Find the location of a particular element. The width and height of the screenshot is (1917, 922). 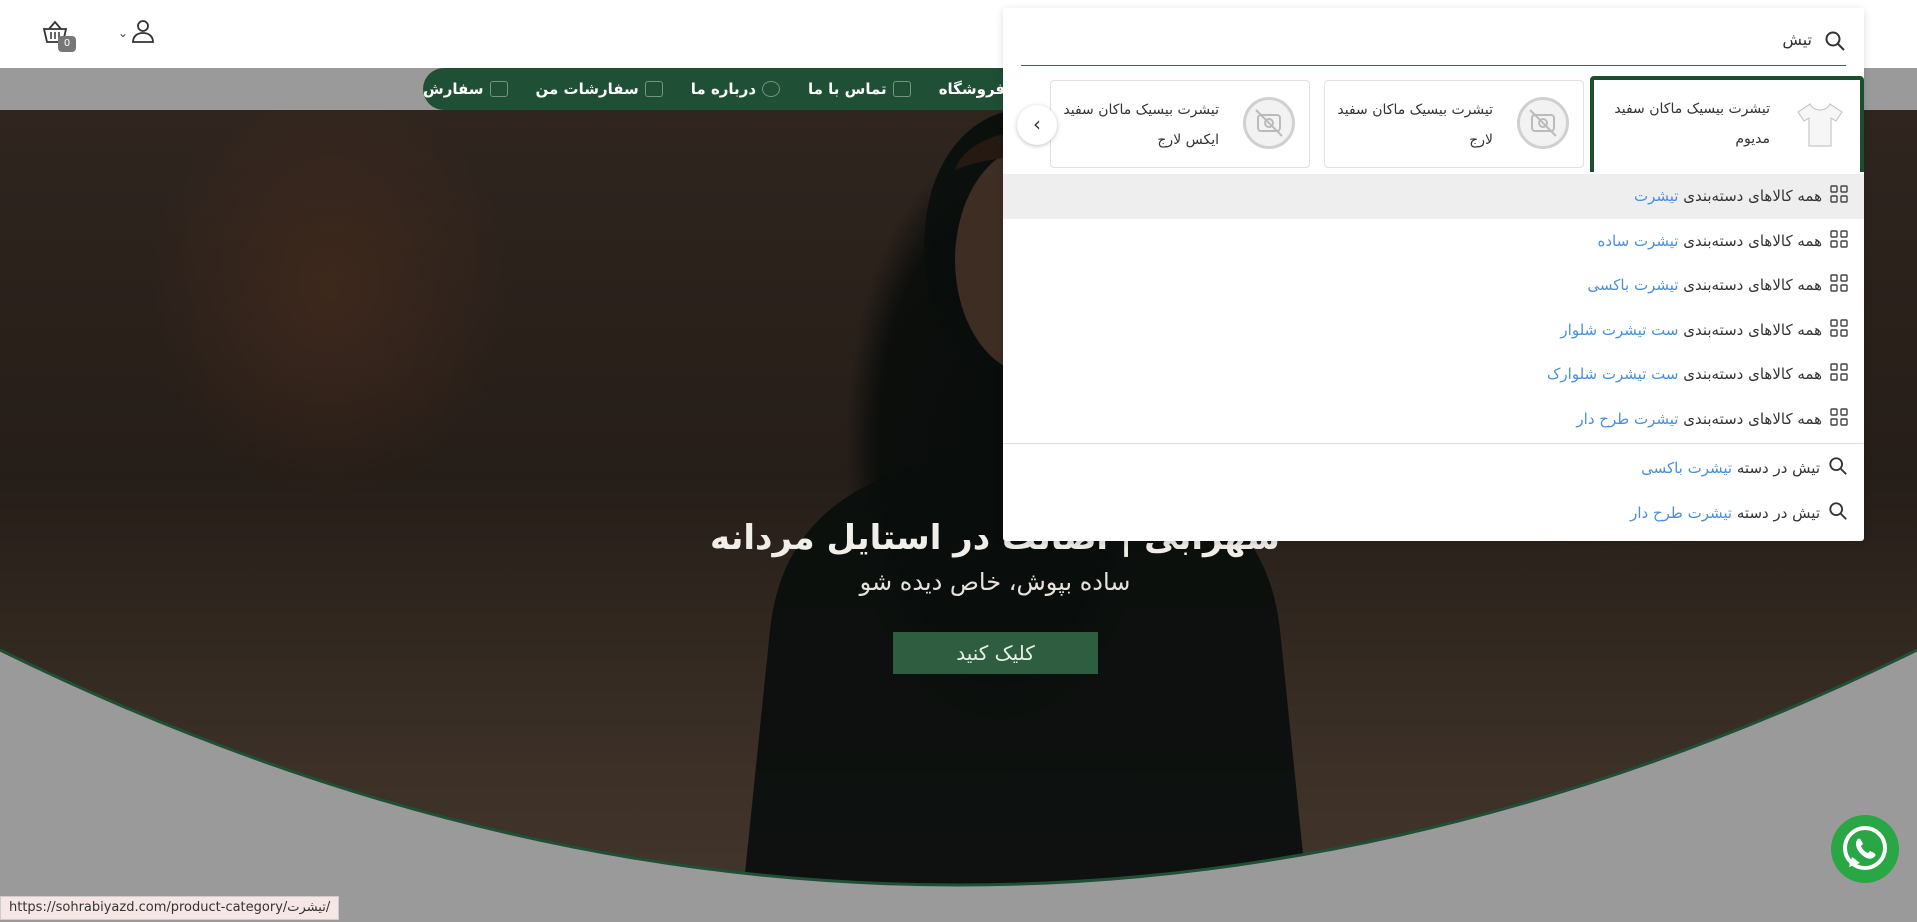

category-suggestion: همه کالاهای دسته‌بندی ست تیشرت شلوار is located at coordinates (1433, 330).